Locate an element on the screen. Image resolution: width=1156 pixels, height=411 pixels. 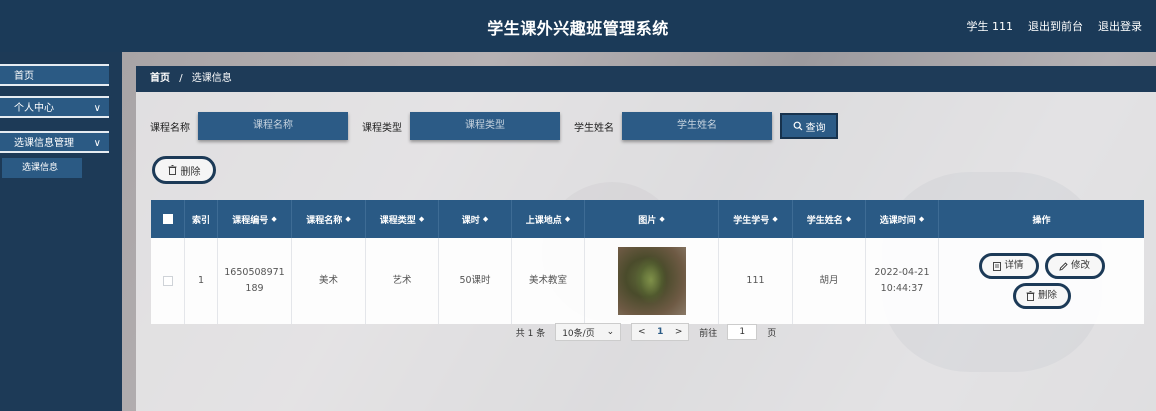
course-no-line: 189 is located at coordinates (254, 288).